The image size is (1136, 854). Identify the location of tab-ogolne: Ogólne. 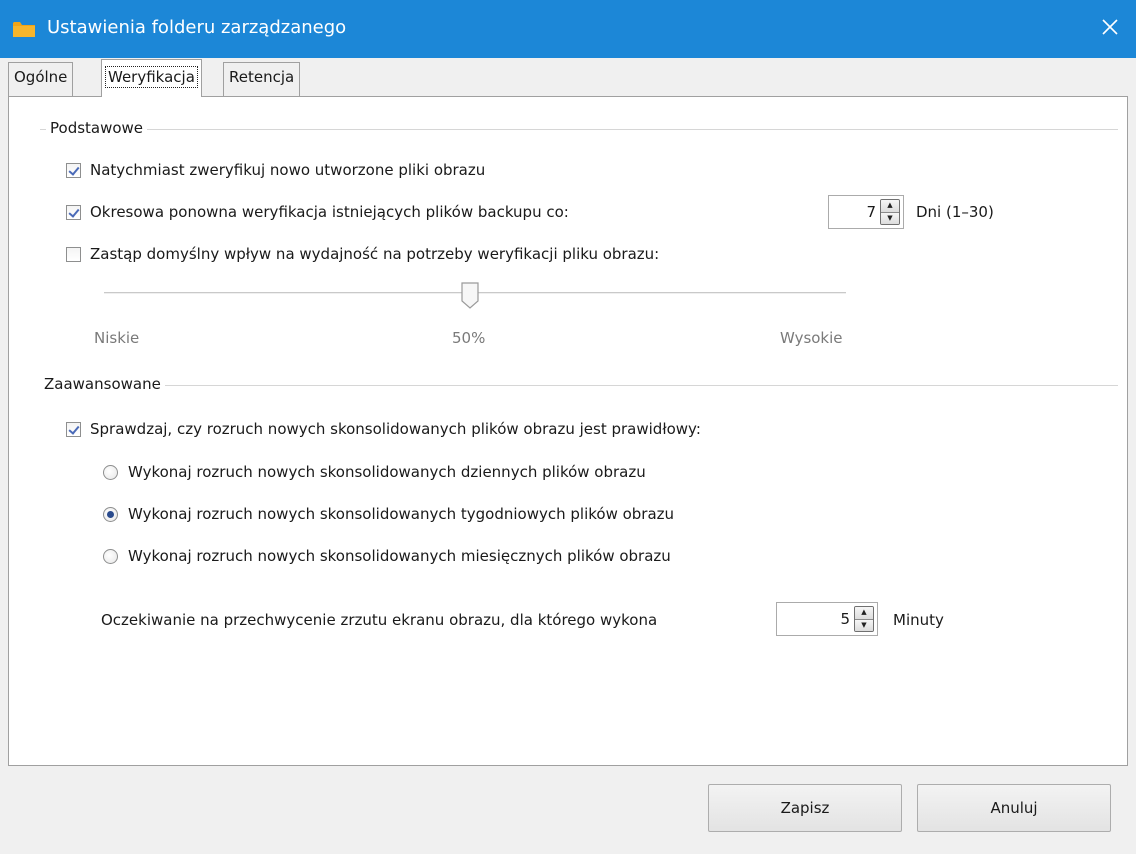
(41, 79).